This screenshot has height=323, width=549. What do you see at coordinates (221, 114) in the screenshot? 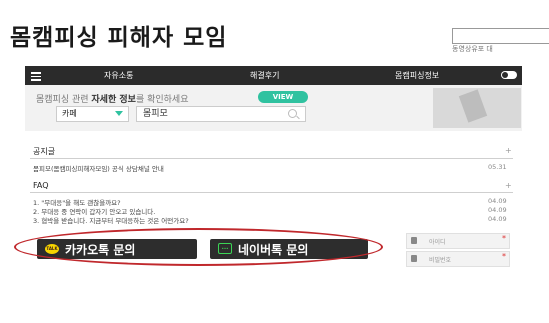
I see `search-input: 몸피모` at bounding box center [221, 114].